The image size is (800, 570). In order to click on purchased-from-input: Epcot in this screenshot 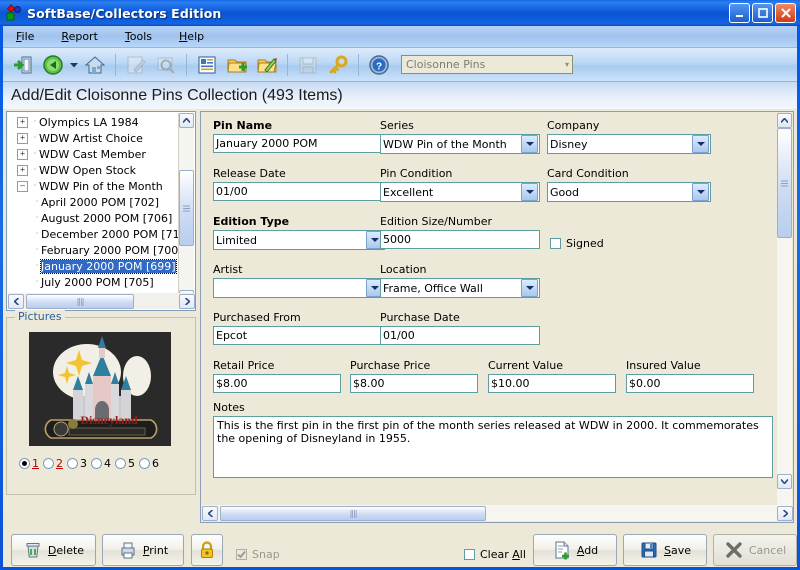, I will do `click(299, 335)`.